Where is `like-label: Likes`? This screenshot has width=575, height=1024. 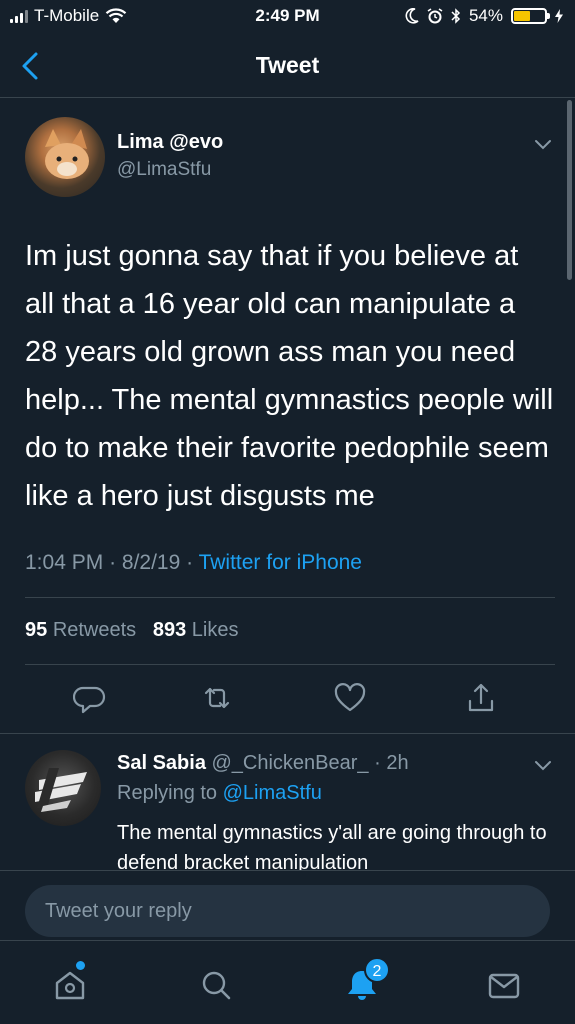
like-label: Likes is located at coordinates (215, 630).